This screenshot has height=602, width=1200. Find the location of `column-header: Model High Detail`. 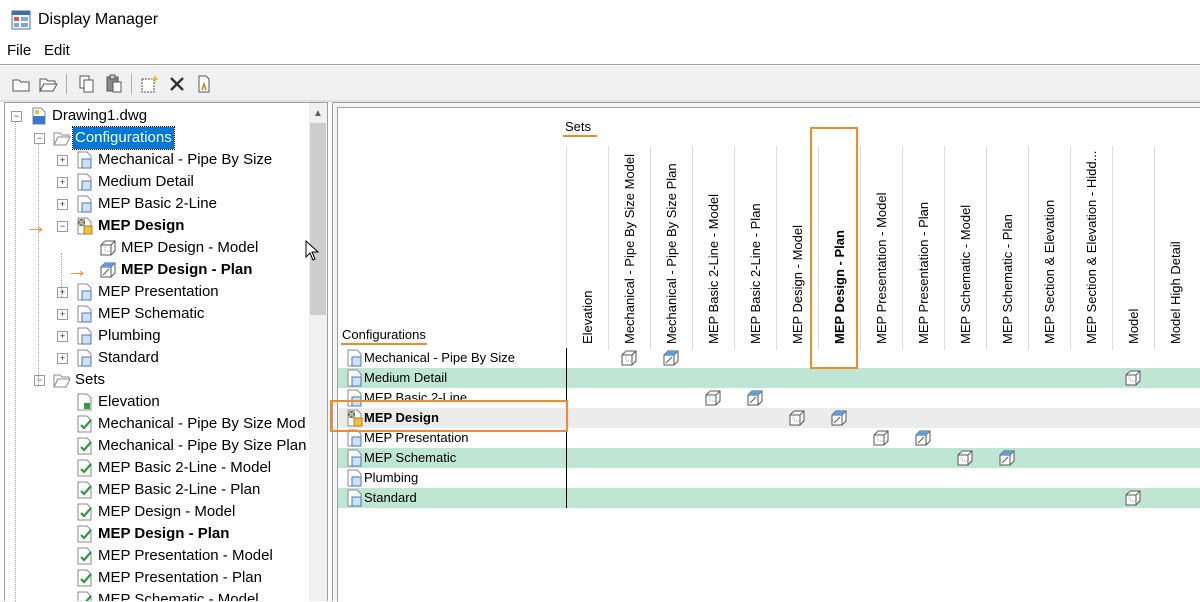

column-header: Model High Detail is located at coordinates (1175, 248).